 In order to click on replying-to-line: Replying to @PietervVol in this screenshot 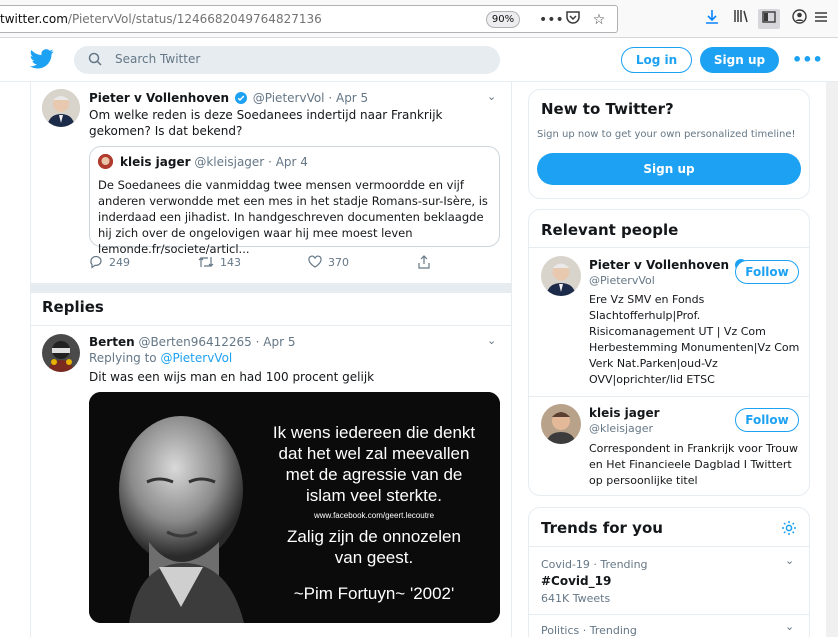, I will do `click(160, 358)`.